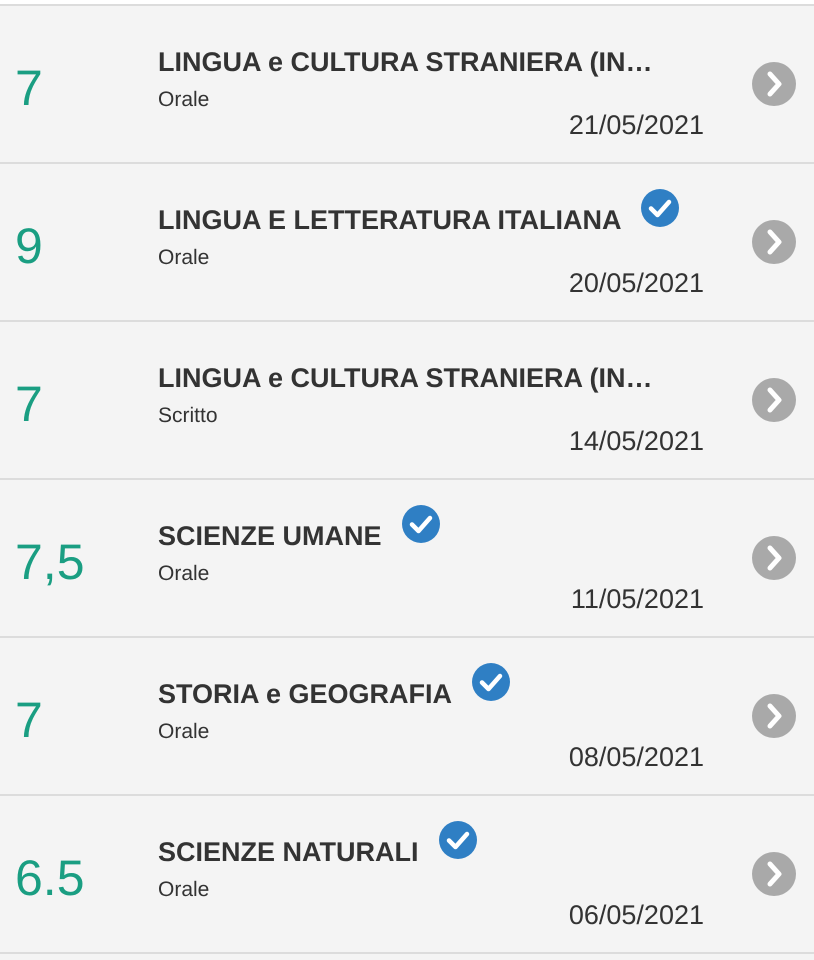 The height and width of the screenshot is (960, 814). What do you see at coordinates (637, 599) in the screenshot?
I see `grade-date: 11/05/2021` at bounding box center [637, 599].